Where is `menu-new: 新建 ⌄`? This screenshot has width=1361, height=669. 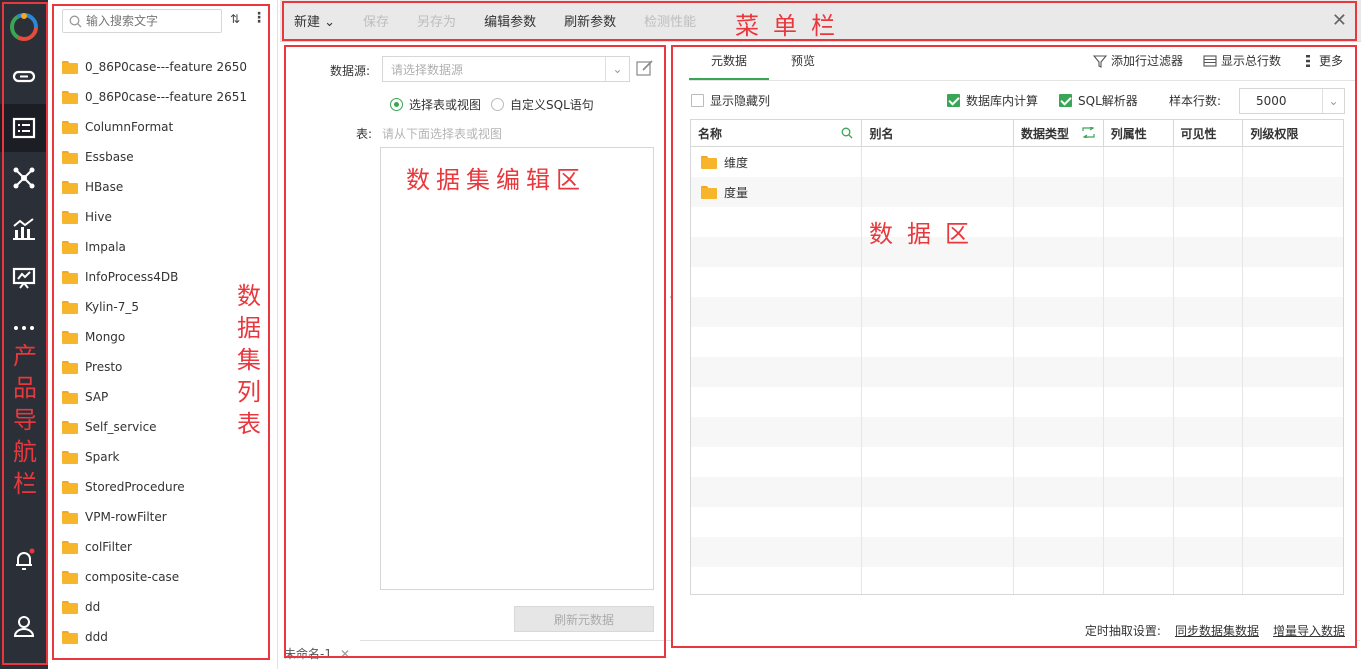 menu-new: 新建 ⌄ is located at coordinates (314, 20).